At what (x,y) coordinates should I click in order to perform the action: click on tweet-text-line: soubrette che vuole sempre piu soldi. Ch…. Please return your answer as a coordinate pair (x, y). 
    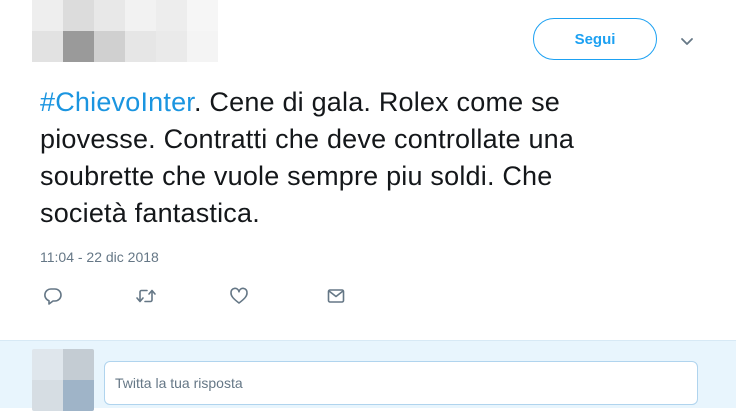
    Looking at the image, I should click on (296, 176).